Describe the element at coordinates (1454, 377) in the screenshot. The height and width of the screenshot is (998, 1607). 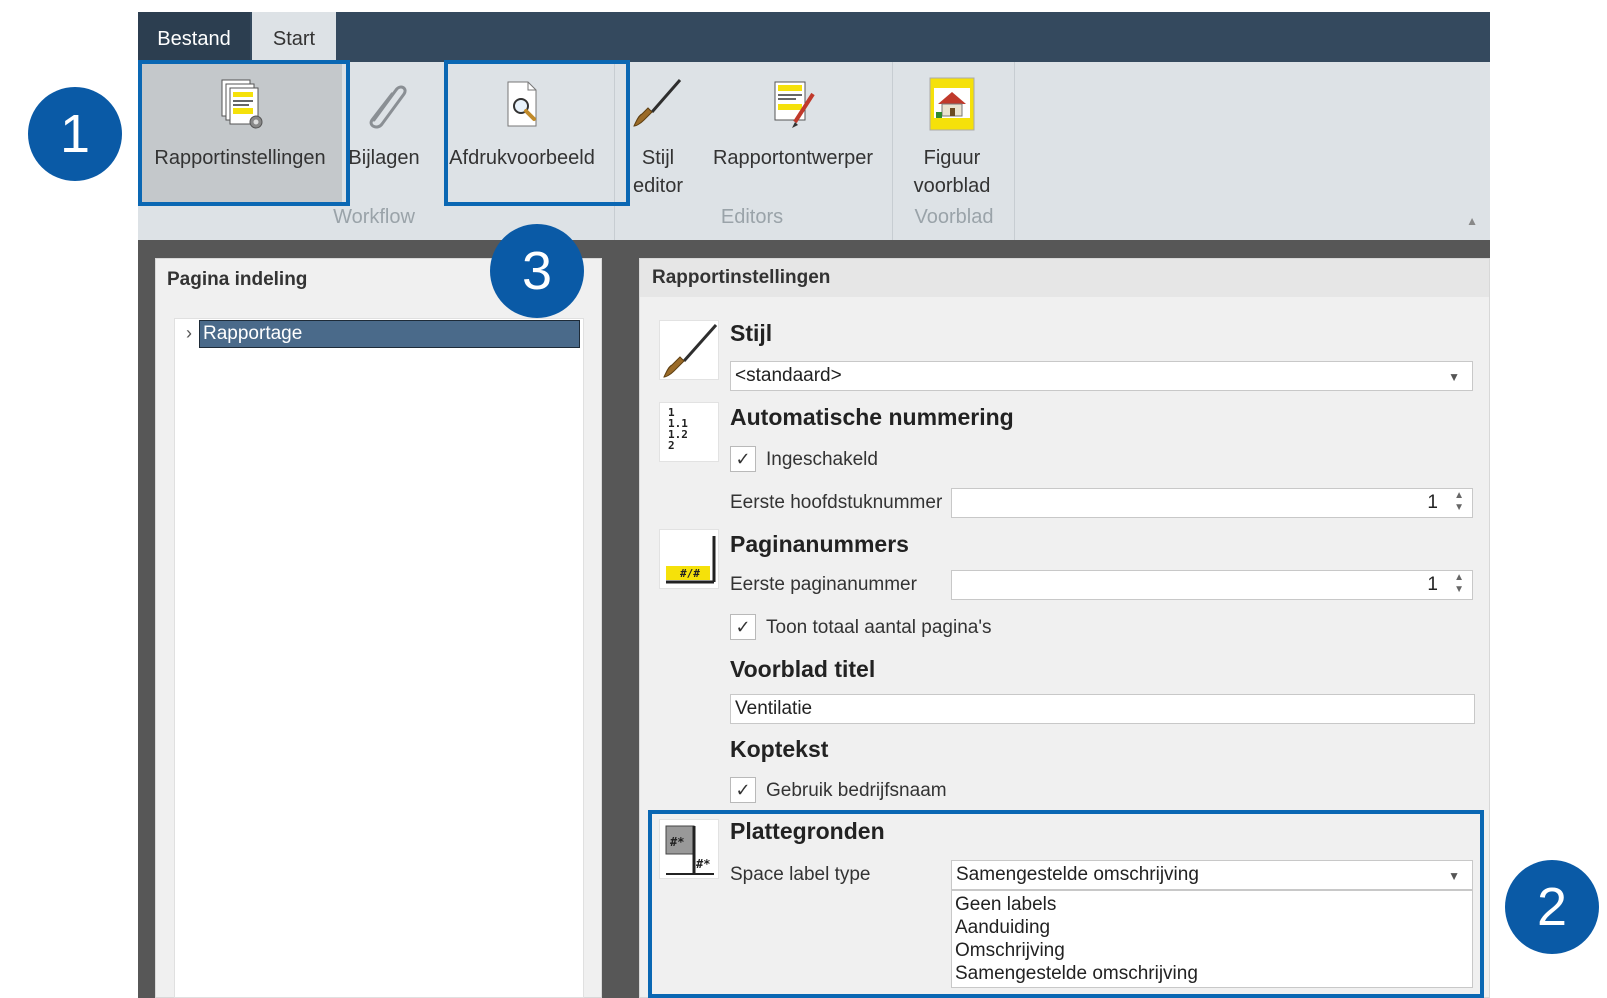
I see `dropdown-arrow-icon: ▼` at that location.